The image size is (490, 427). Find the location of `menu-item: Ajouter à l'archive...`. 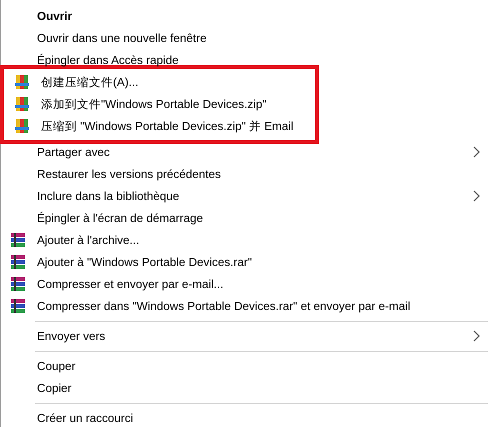

menu-item: Ajouter à l'archive... is located at coordinates (245, 240).